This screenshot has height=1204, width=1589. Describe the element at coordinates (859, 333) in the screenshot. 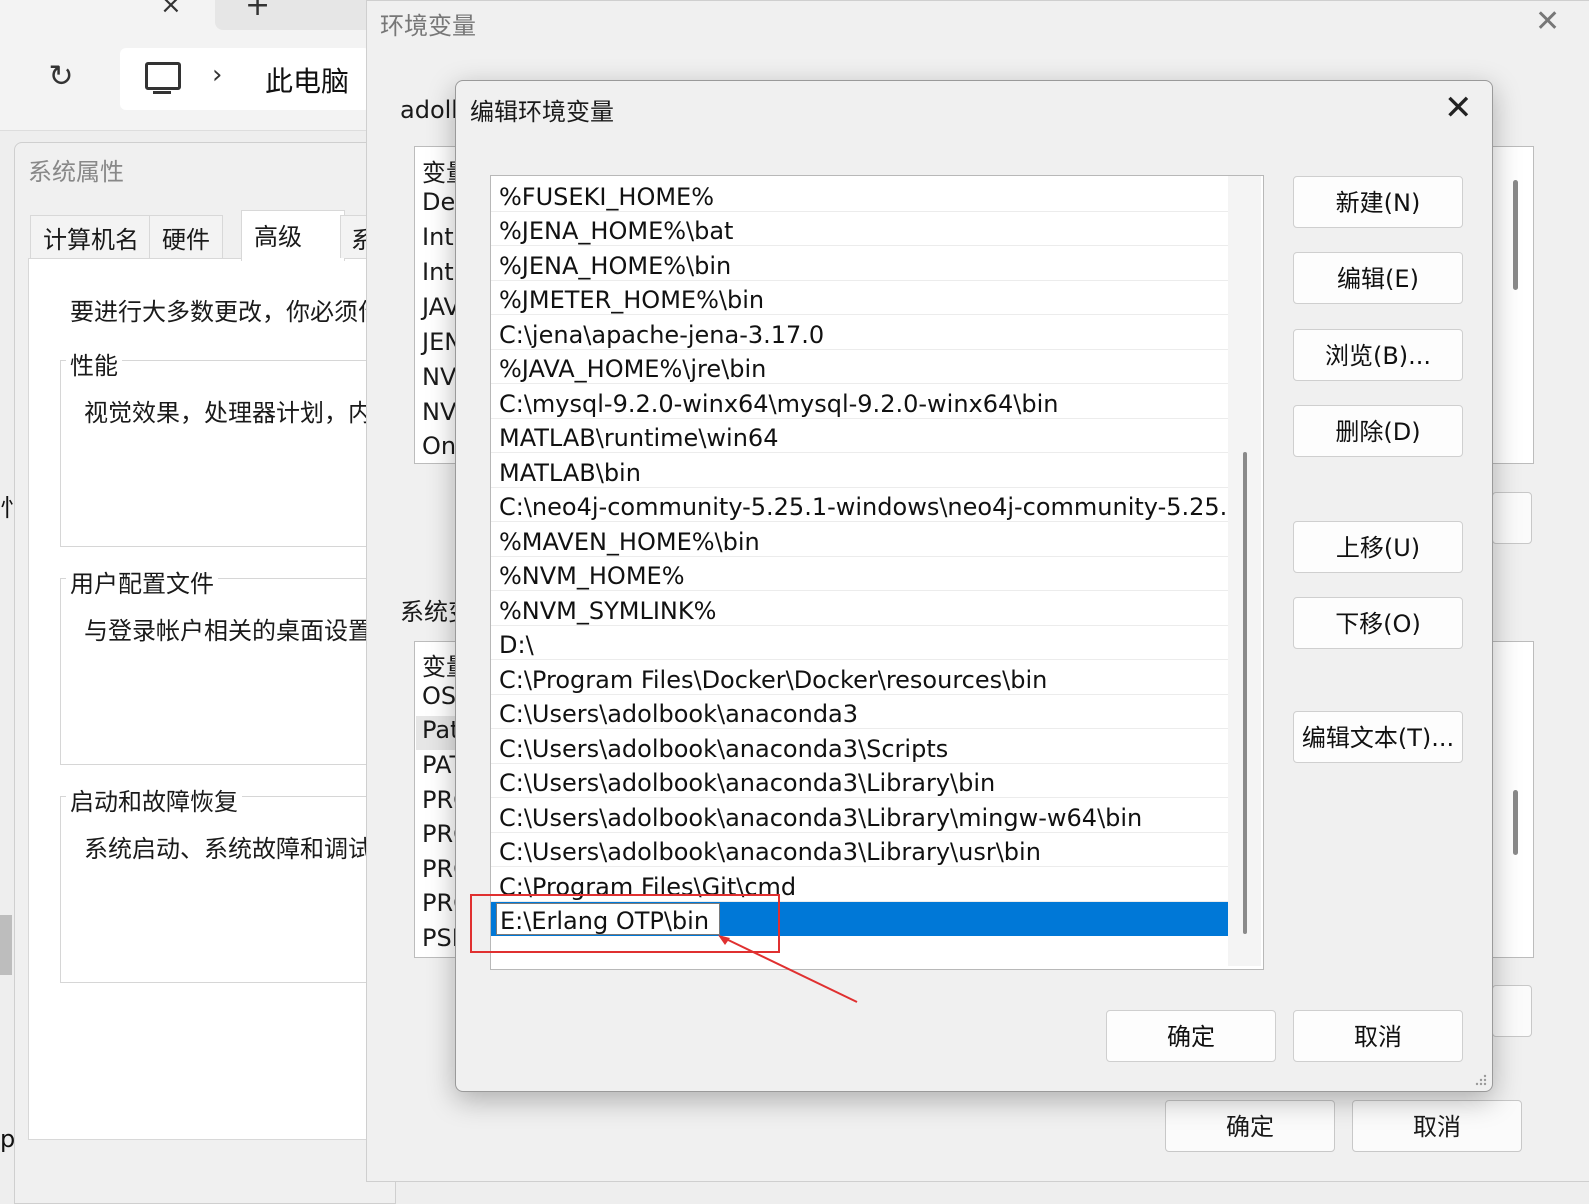

I see `path-item: C:\jena\apache-jena-3.17.0` at that location.